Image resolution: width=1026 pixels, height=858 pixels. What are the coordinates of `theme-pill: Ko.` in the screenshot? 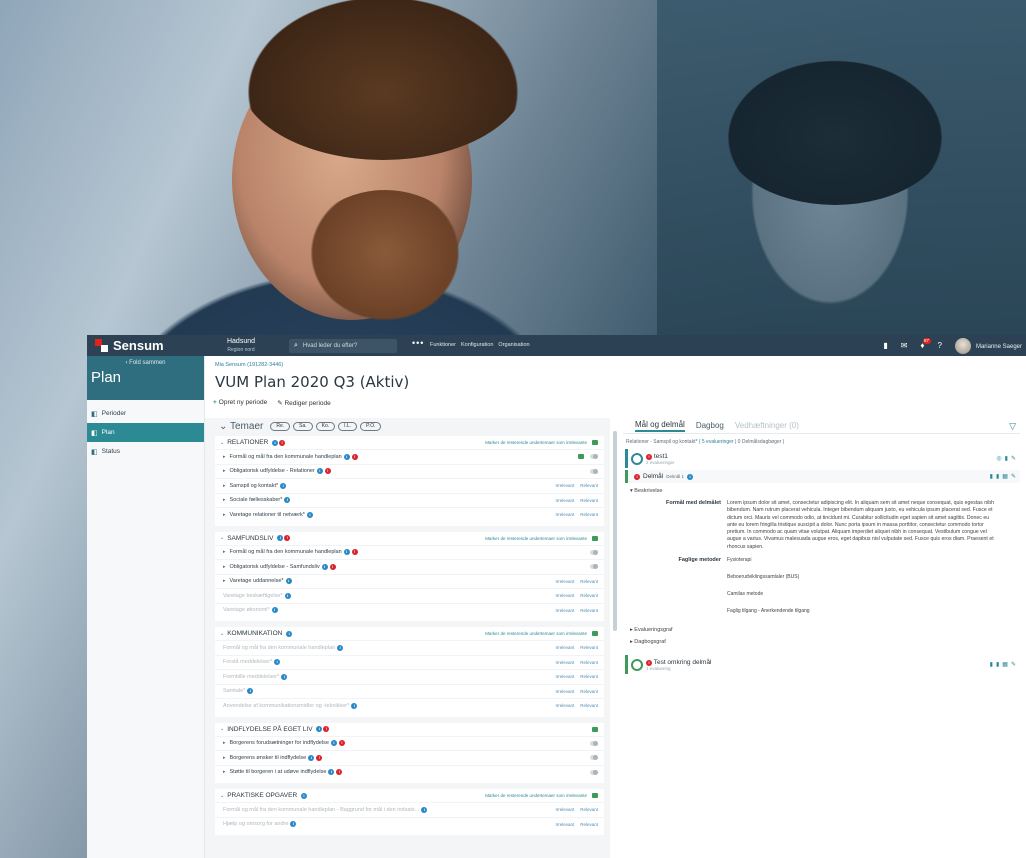 It's located at (325, 426).